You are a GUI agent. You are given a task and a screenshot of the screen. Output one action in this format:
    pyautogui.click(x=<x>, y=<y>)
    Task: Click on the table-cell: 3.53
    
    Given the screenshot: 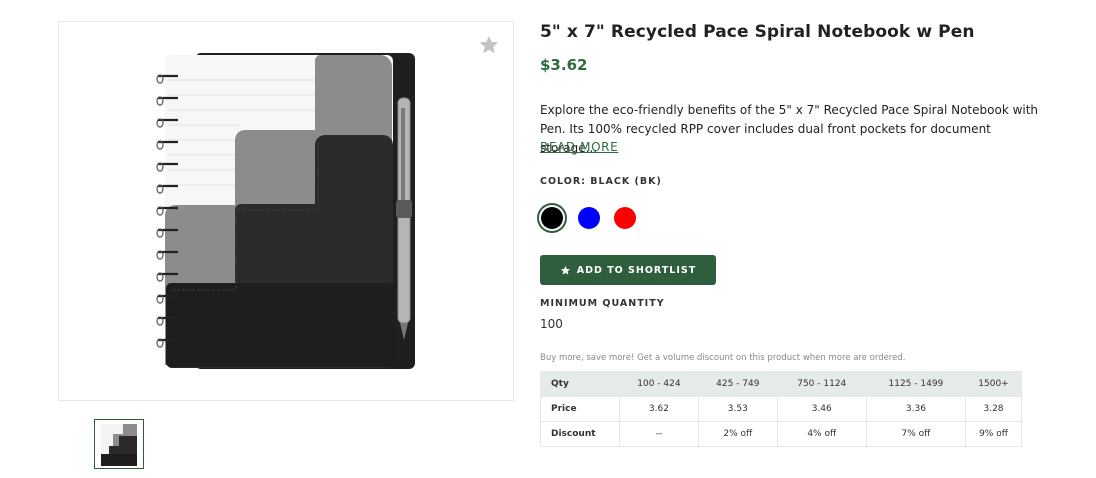 What is the action you would take?
    pyautogui.click(x=737, y=409)
    